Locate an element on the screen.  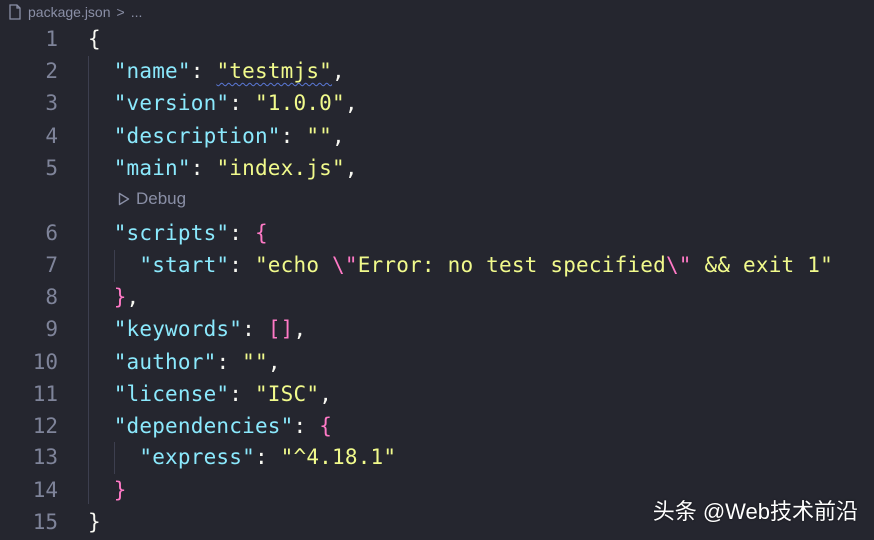
code-text: }, is located at coordinates (113, 297).